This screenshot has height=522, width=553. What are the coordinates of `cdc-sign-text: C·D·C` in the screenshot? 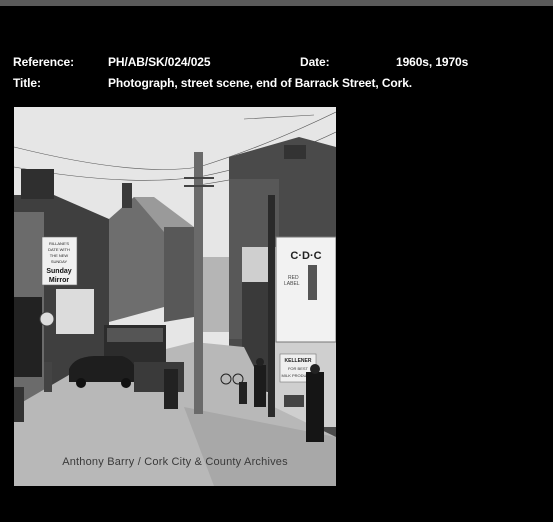 It's located at (305, 256).